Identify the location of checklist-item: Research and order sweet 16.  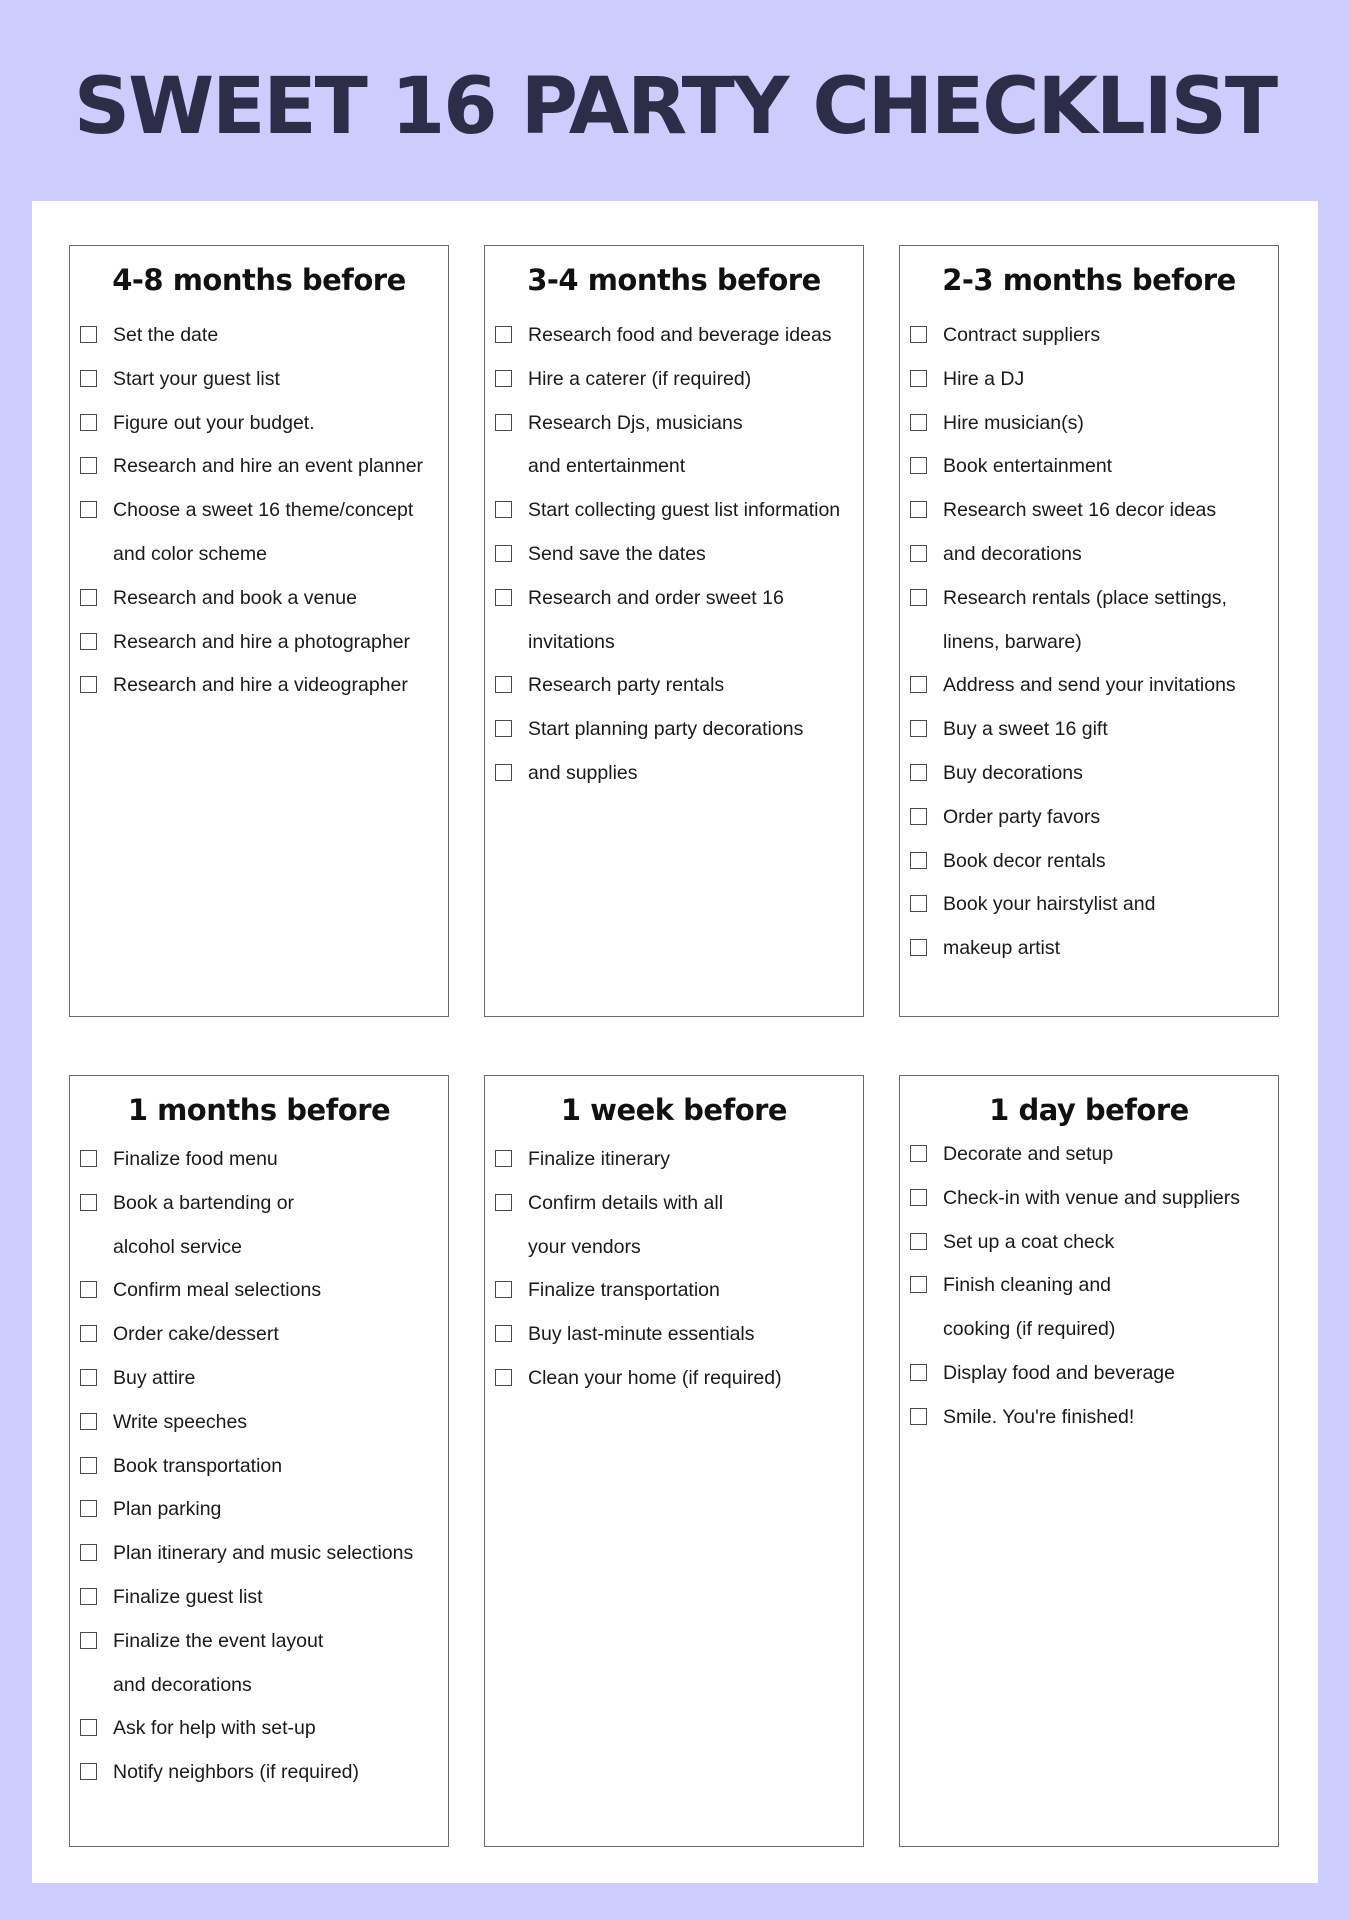
(674, 599).